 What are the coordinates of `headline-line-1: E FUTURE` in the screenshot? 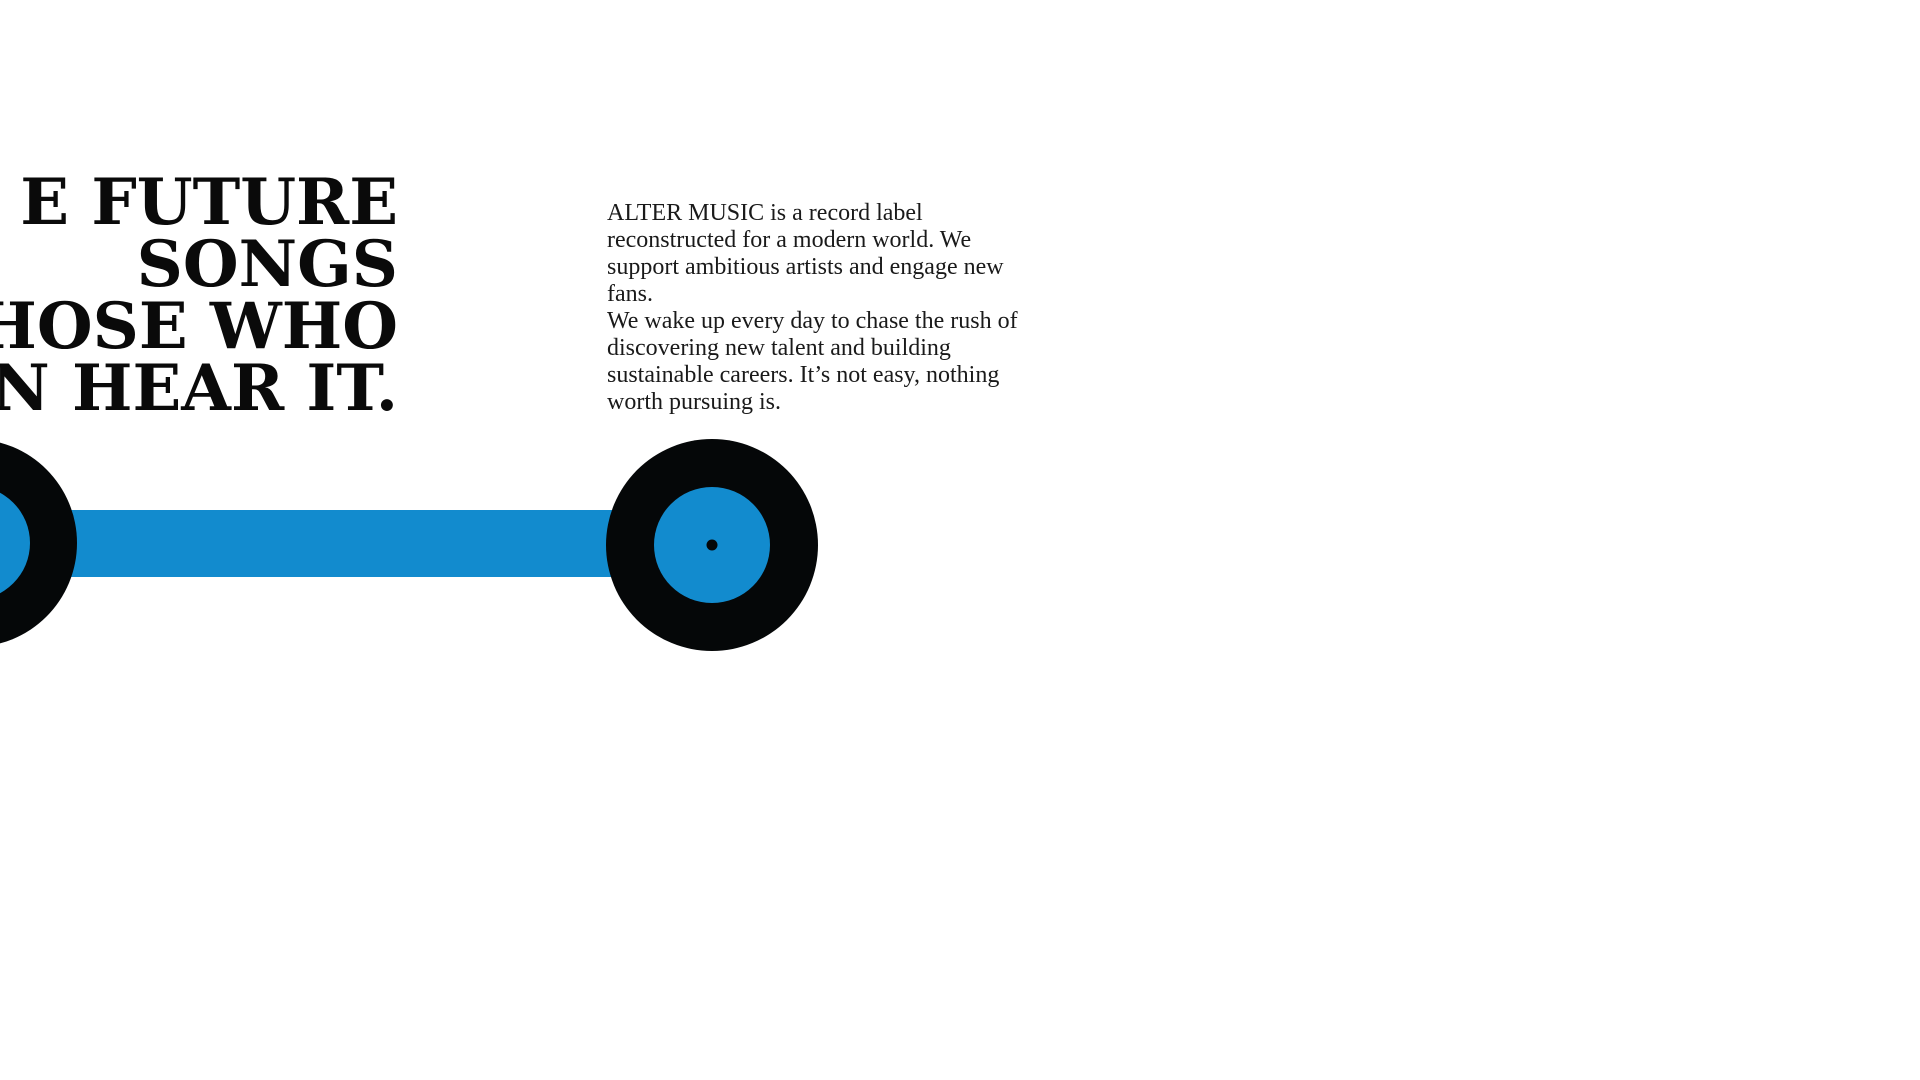 It's located at (209, 202).